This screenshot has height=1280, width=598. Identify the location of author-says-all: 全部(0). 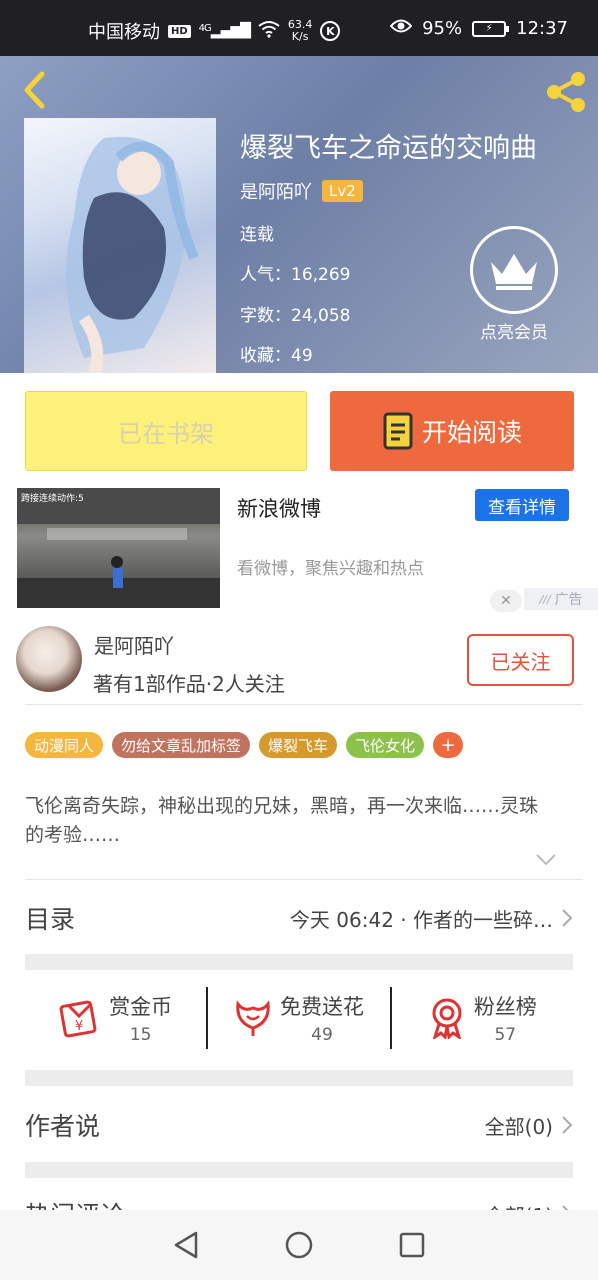
(518, 1126).